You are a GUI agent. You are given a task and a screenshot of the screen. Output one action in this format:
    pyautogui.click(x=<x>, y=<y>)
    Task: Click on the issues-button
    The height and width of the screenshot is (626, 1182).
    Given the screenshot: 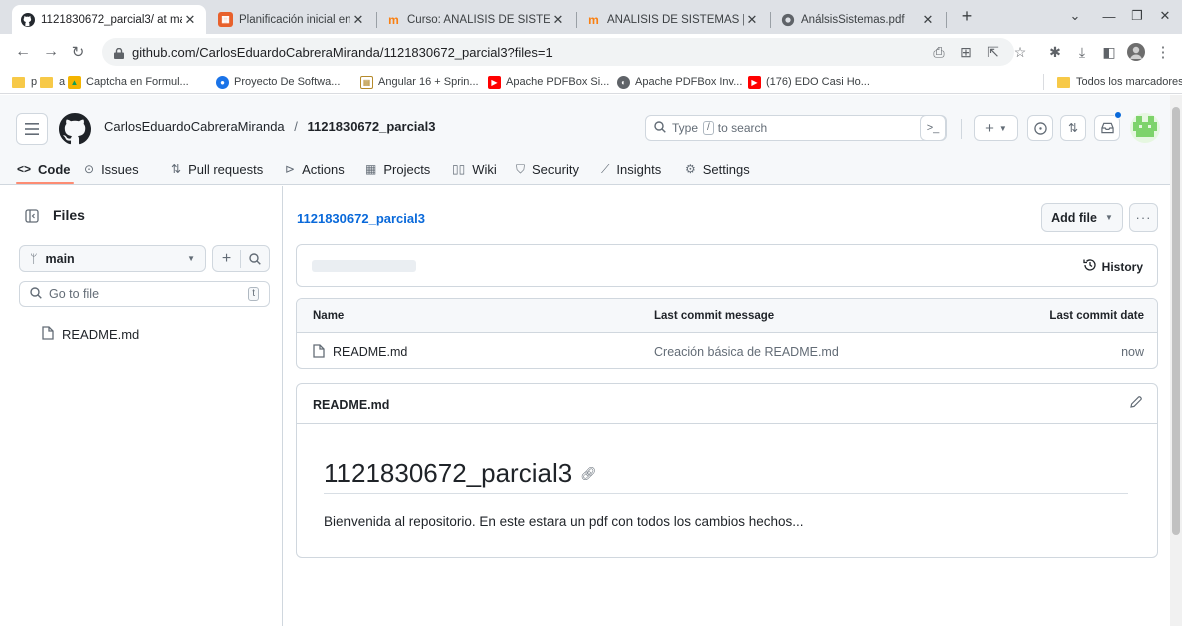 What is the action you would take?
    pyautogui.click(x=1040, y=128)
    